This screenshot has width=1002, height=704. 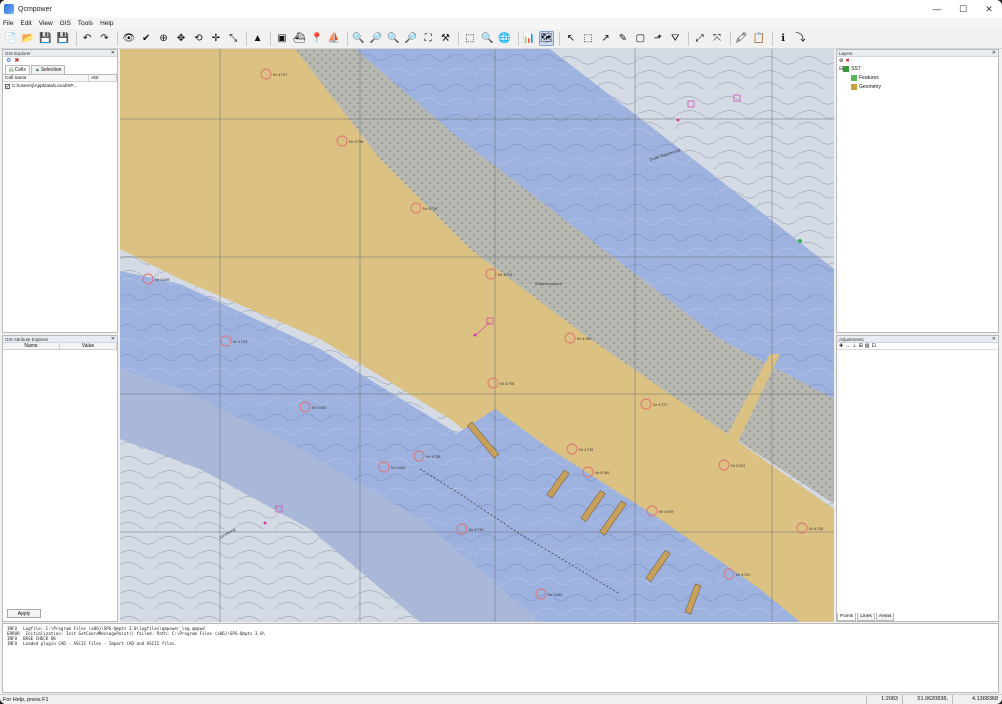 I want to click on grid-icon: ⊞, so click(x=861, y=346).